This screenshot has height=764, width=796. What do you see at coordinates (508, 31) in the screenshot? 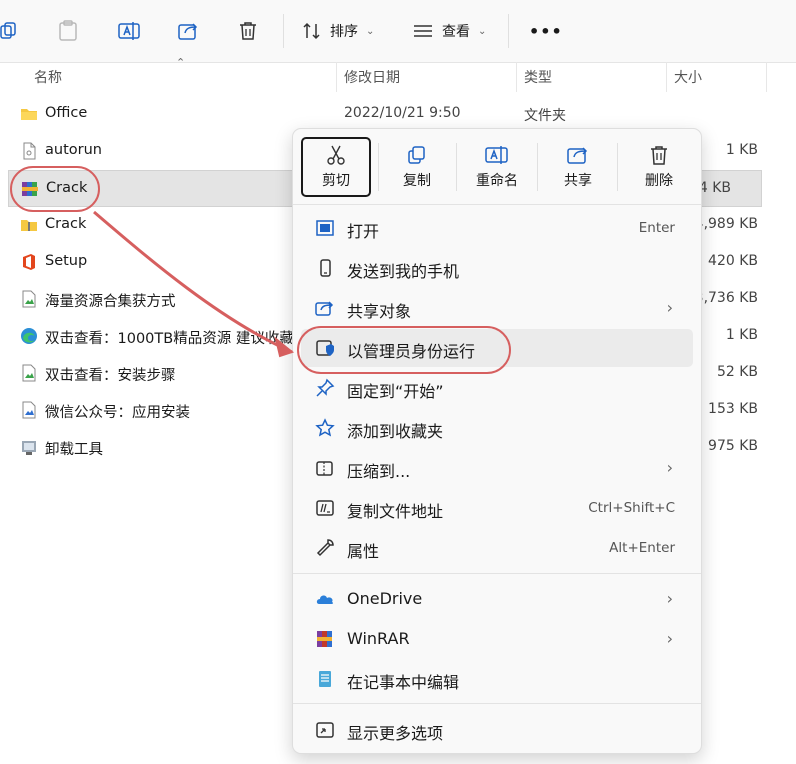
I see `toolbar-divider` at bounding box center [508, 31].